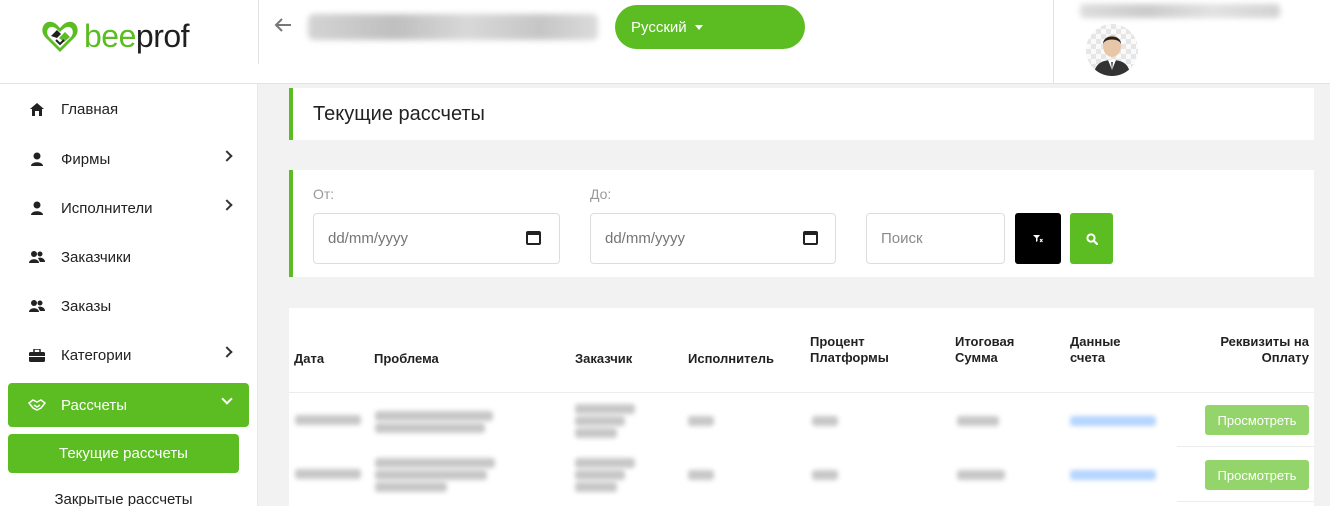 This screenshot has width=1330, height=506. Describe the element at coordinates (123, 498) in the screenshot. I see `sidebar-subitem-label: Закрытые рассчеты` at that location.